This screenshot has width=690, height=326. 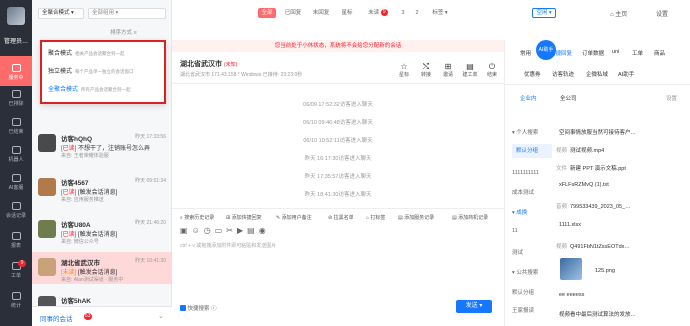 I want to click on nav-item-ended: 已结束, so click(x=16, y=130).